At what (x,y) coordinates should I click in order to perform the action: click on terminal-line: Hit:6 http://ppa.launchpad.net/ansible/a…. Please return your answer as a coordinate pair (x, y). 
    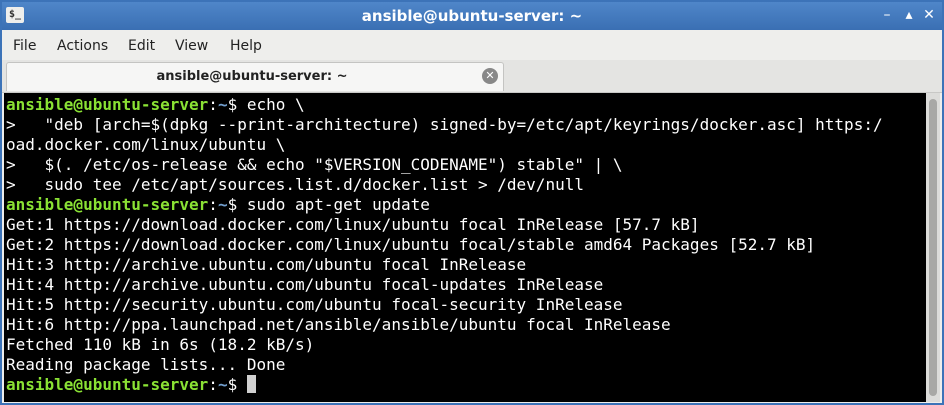
    Looking at the image, I should click on (444, 325).